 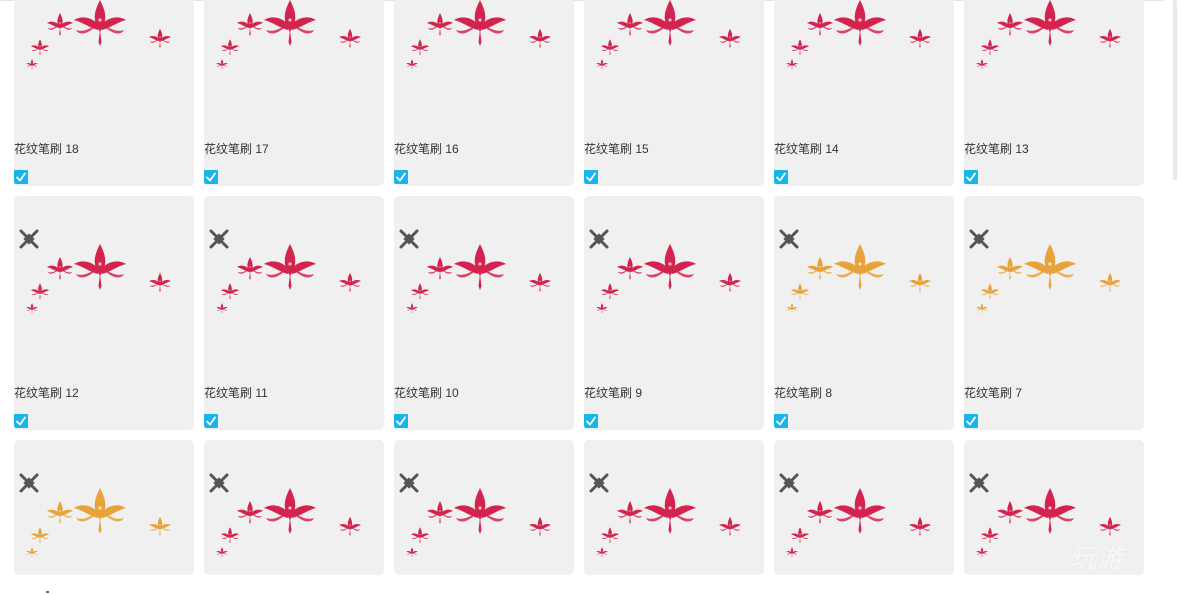 What do you see at coordinates (294, 93) in the screenshot?
I see `brush-card: 花纹笔刷 17` at bounding box center [294, 93].